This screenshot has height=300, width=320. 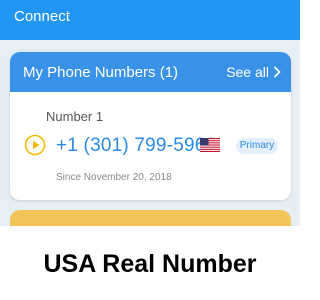 What do you see at coordinates (257, 146) in the screenshot?
I see `primary-badge: Primary` at bounding box center [257, 146].